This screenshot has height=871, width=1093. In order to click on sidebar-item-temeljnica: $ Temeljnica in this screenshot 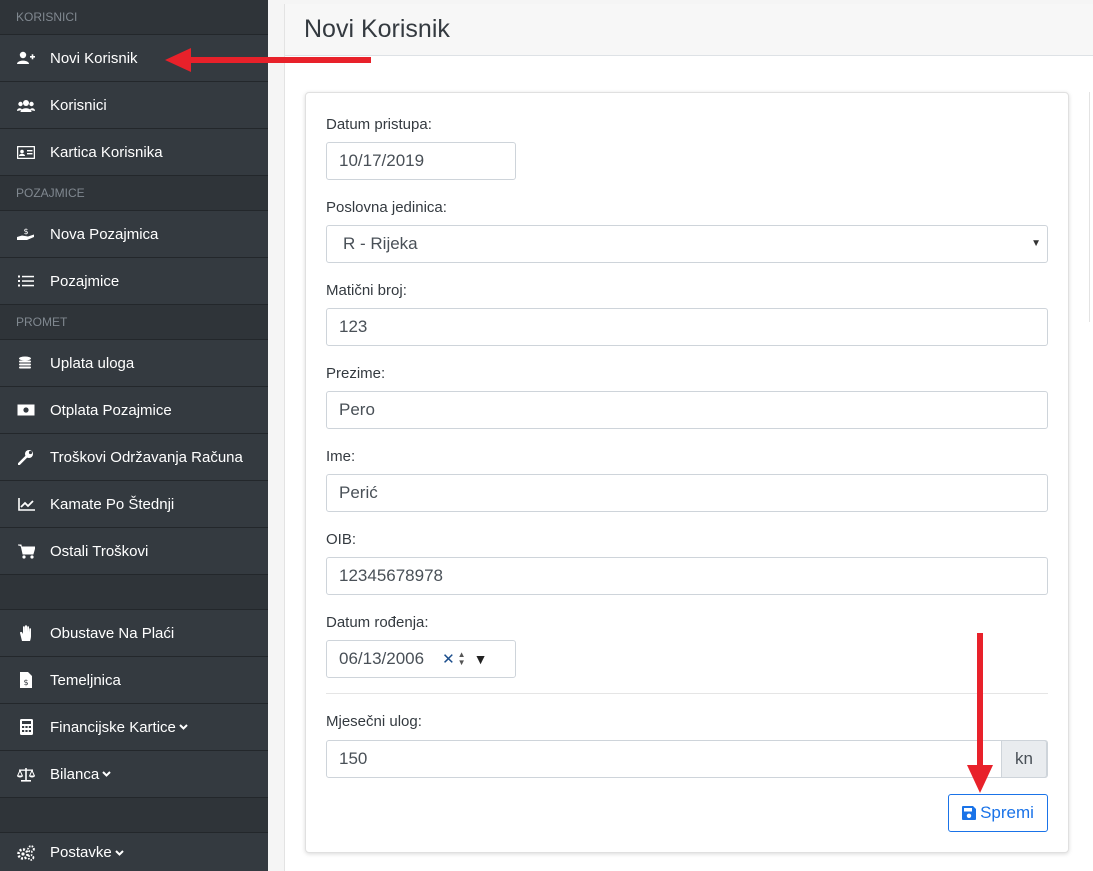, I will do `click(134, 680)`.